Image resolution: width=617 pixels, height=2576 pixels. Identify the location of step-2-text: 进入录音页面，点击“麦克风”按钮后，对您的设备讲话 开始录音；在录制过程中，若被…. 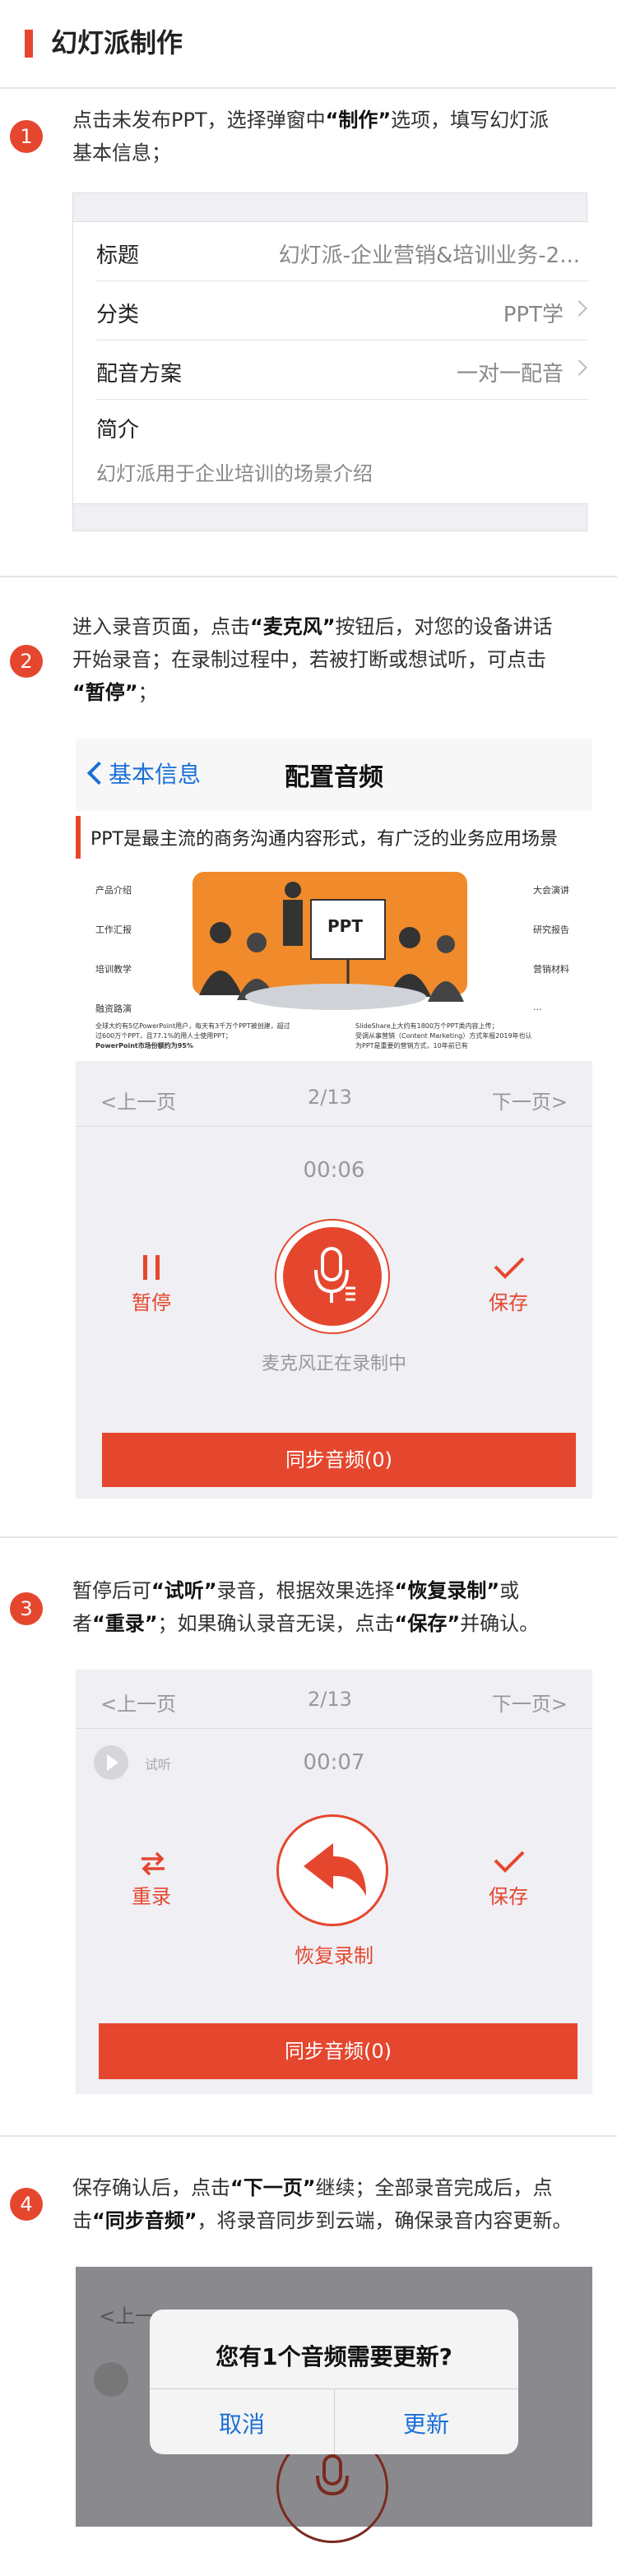
(312, 659).